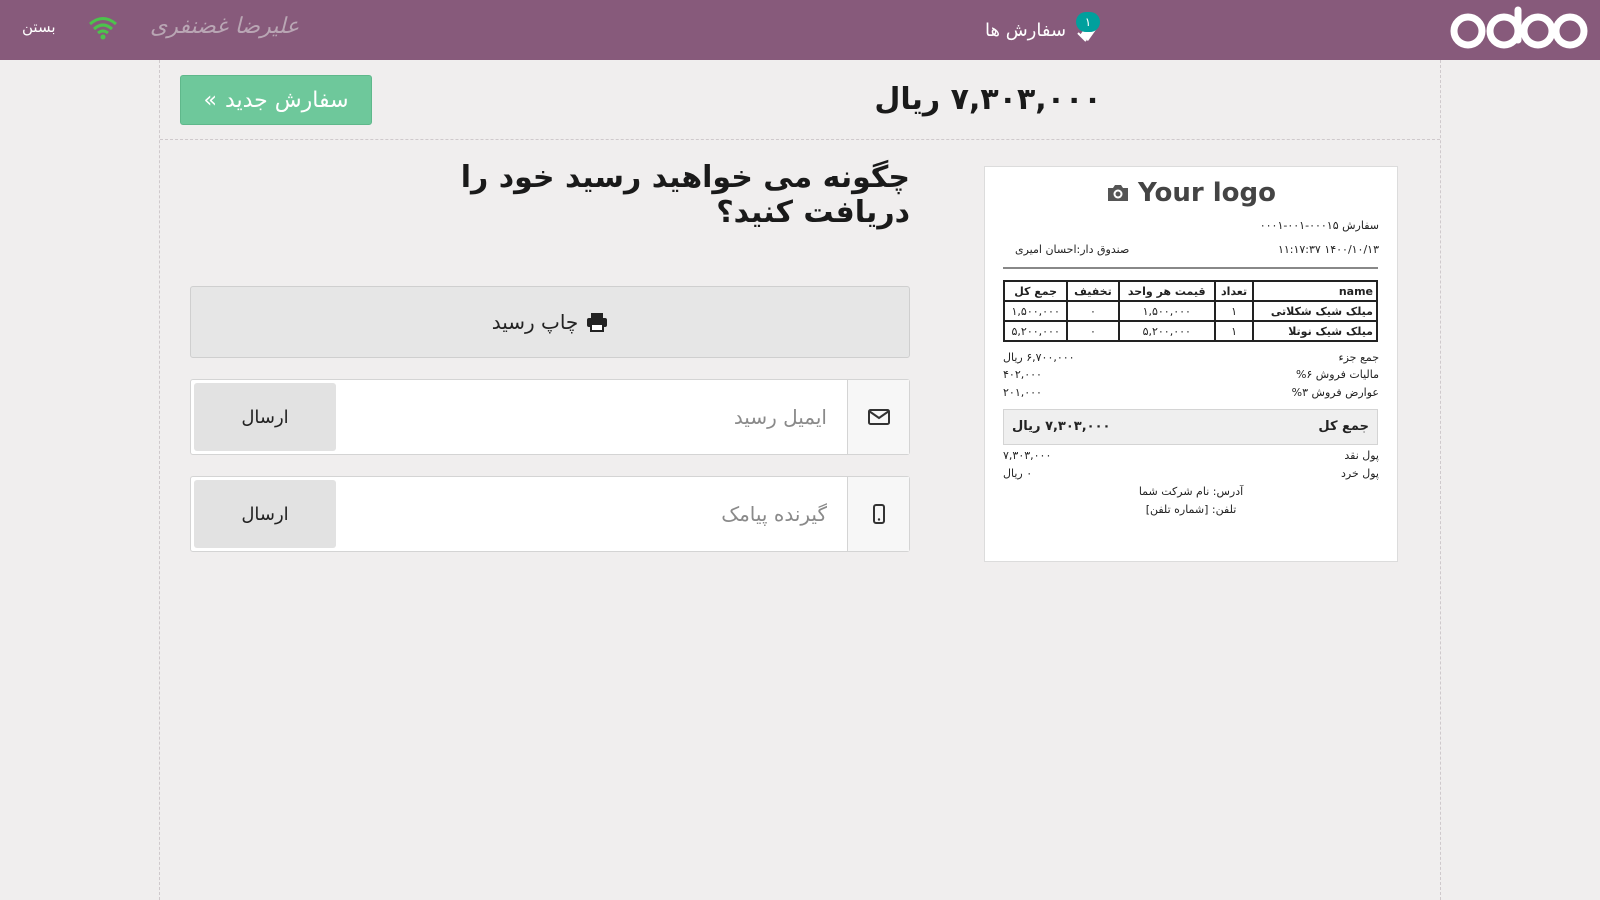 The image size is (1600, 900). Describe the element at coordinates (1315, 291) in the screenshot. I see `column-header: name` at that location.